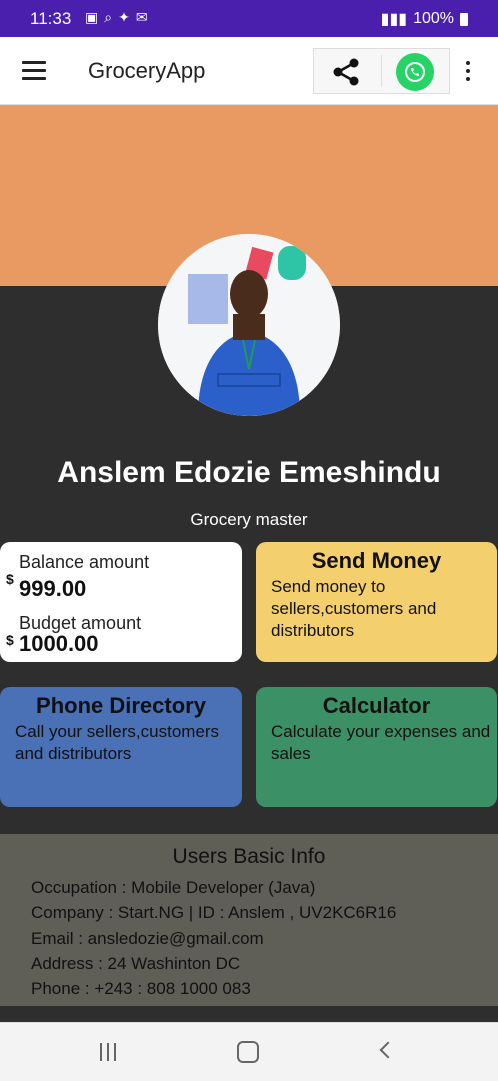 Image resolution: width=498 pixels, height=1081 pixels. What do you see at coordinates (141, 17) in the screenshot?
I see `message-icon: ✉` at bounding box center [141, 17].